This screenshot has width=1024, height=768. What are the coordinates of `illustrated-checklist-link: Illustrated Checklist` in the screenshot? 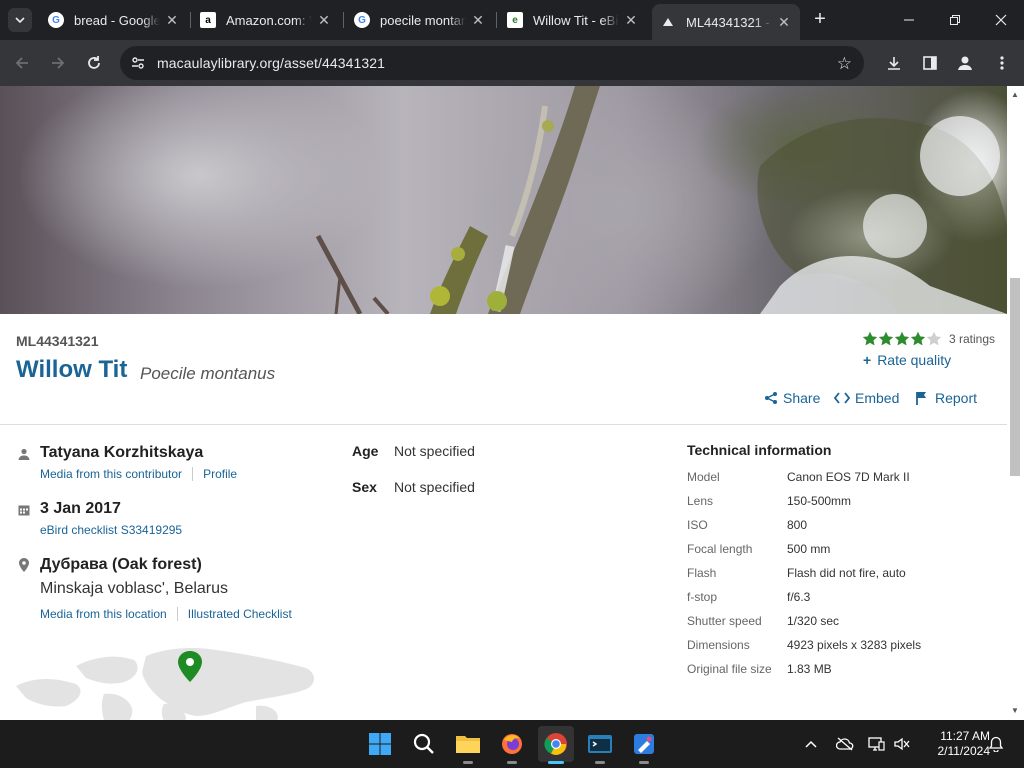 It's located at (240, 614).